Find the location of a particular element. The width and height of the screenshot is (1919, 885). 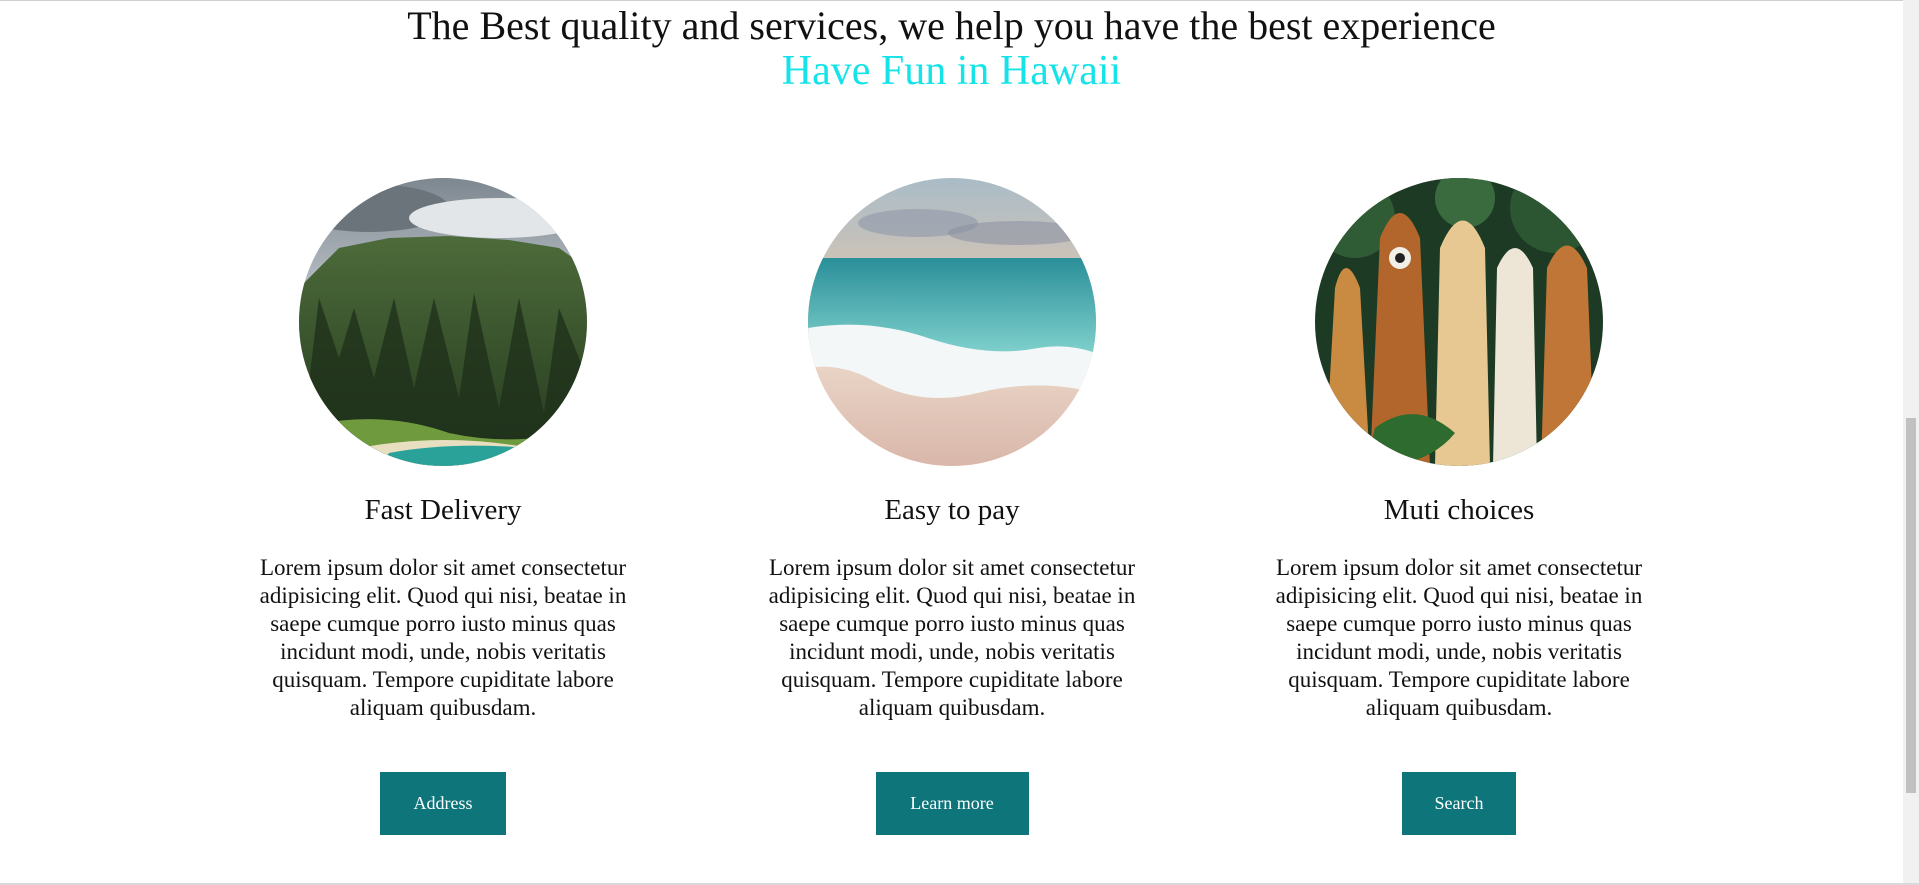

search-button: Search is located at coordinates (1459, 803).